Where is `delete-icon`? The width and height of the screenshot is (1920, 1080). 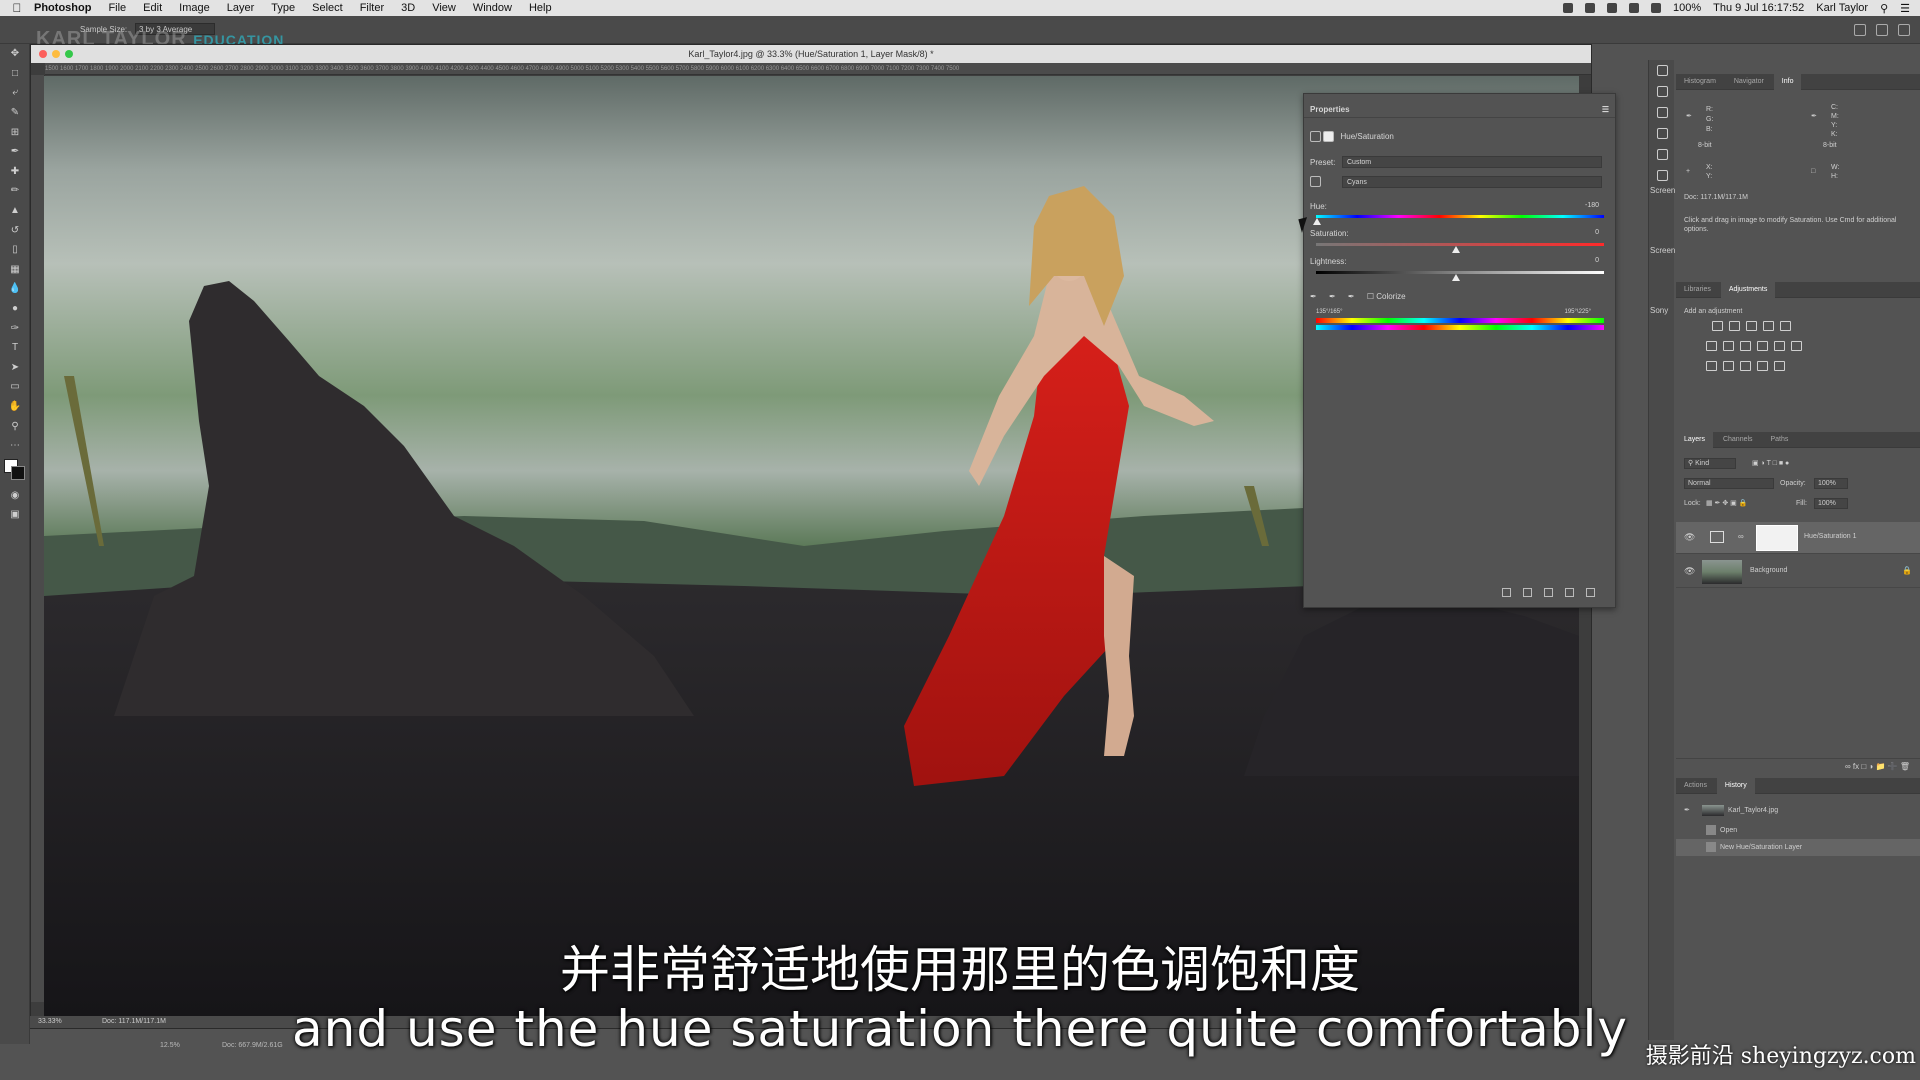 delete-icon is located at coordinates (1590, 592).